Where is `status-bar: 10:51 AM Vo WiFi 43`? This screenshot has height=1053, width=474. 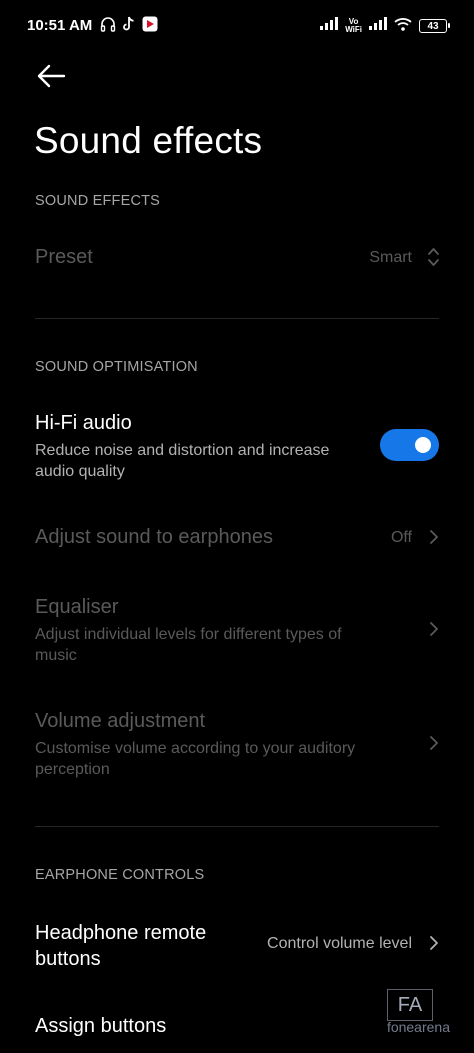 status-bar: 10:51 AM Vo WiFi 43 is located at coordinates (237, 26).